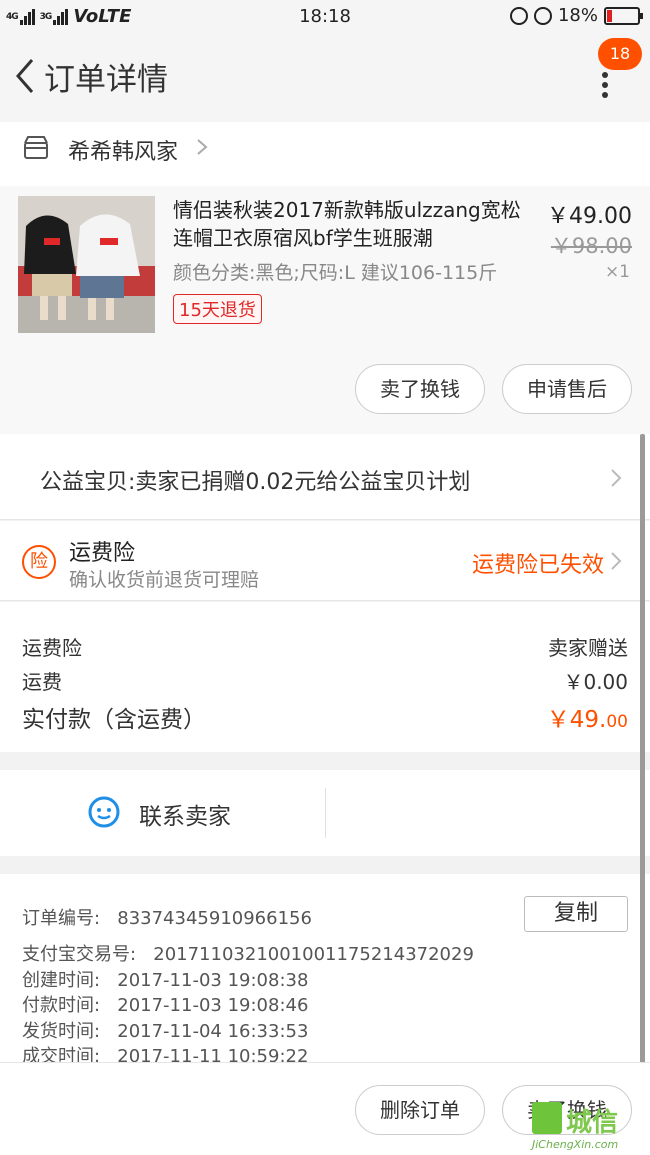  I want to click on resell-button: 卖了换钱, so click(420, 389).